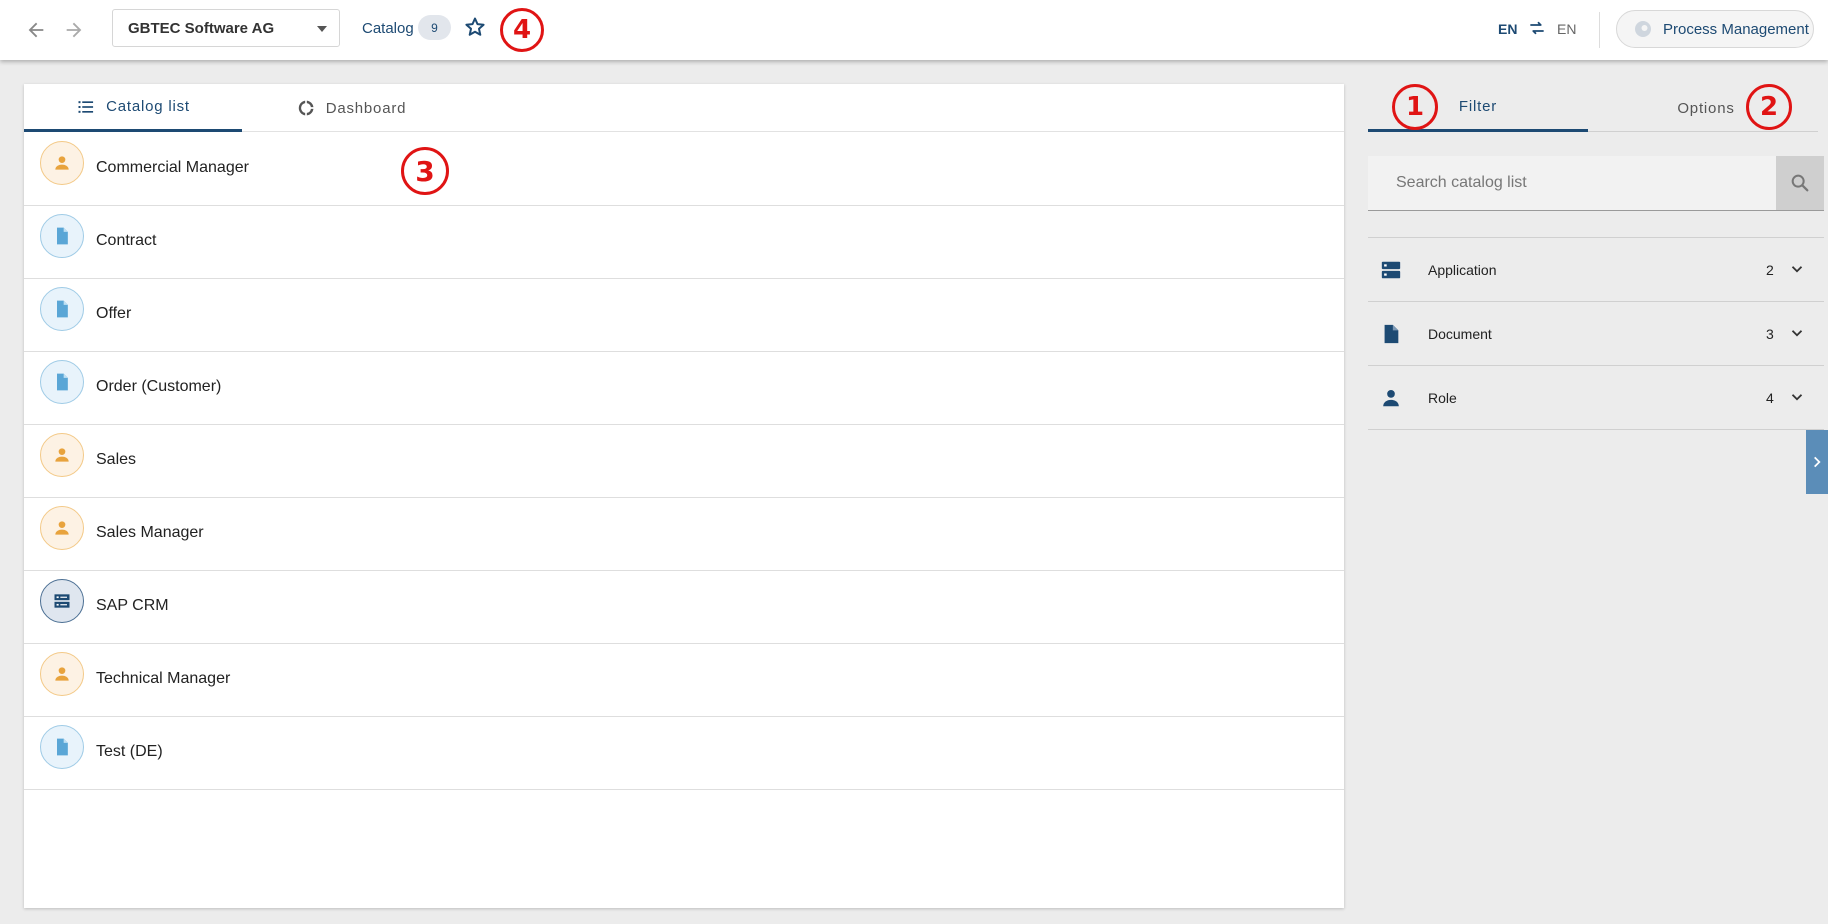 The image size is (1828, 924). What do you see at coordinates (388, 28) in the screenshot?
I see `catalog-breadcrumb: Catalog` at bounding box center [388, 28].